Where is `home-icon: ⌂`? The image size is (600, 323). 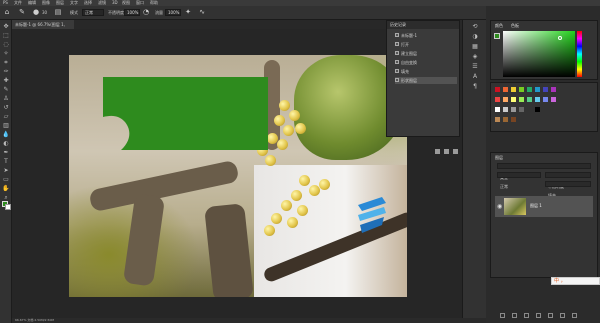
home-icon: ⌂ is located at coordinates (7, 12).